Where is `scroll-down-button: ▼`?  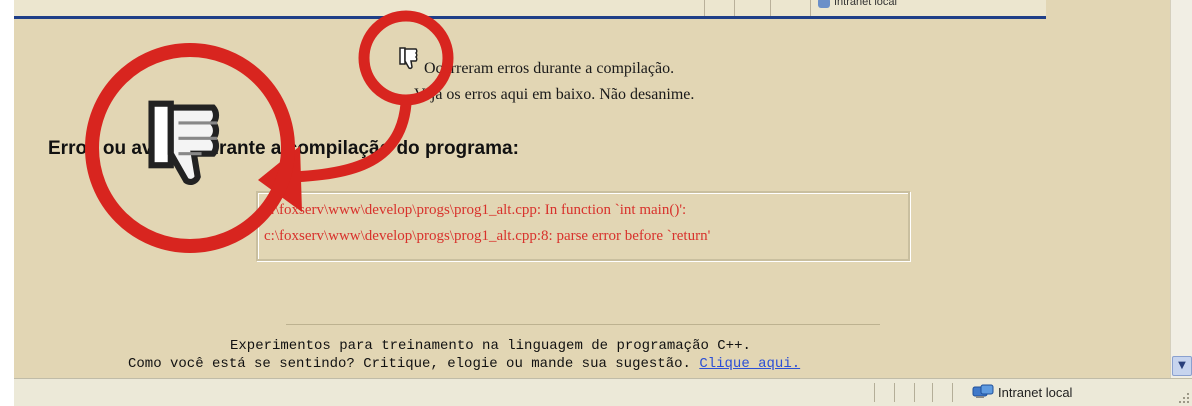 scroll-down-button: ▼ is located at coordinates (1182, 366).